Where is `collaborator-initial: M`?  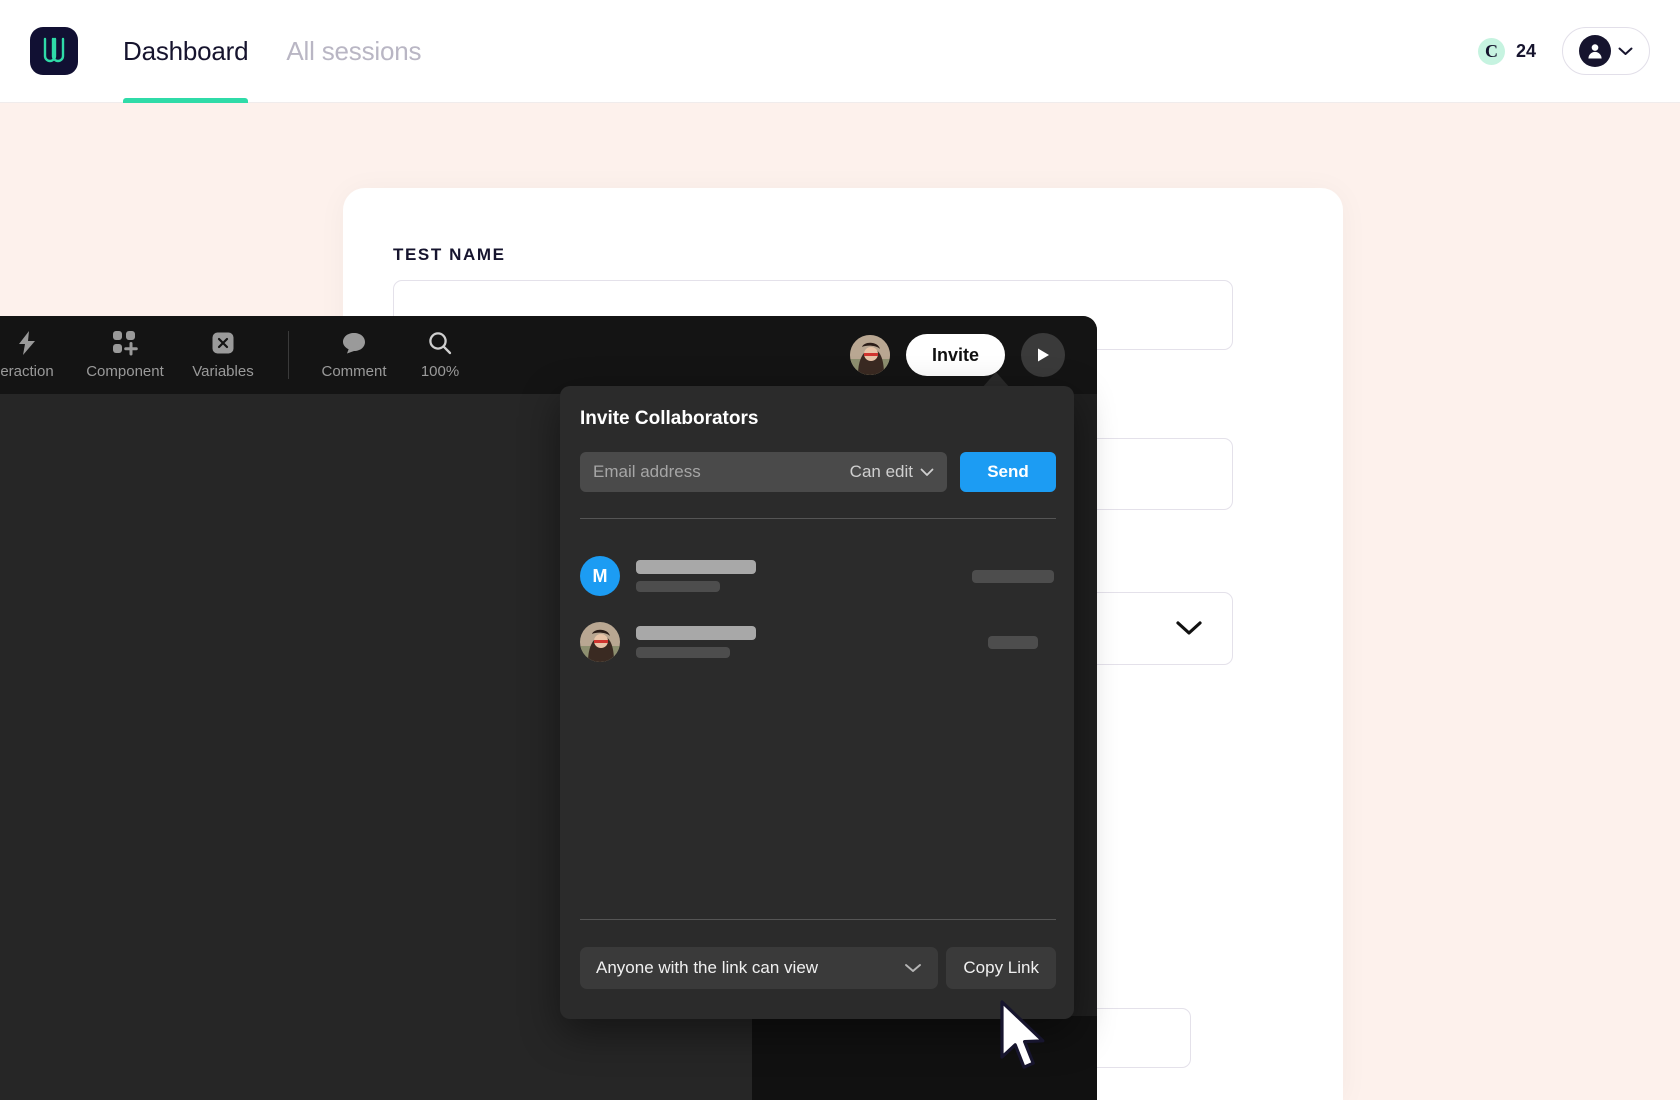 collaborator-initial: M is located at coordinates (600, 575).